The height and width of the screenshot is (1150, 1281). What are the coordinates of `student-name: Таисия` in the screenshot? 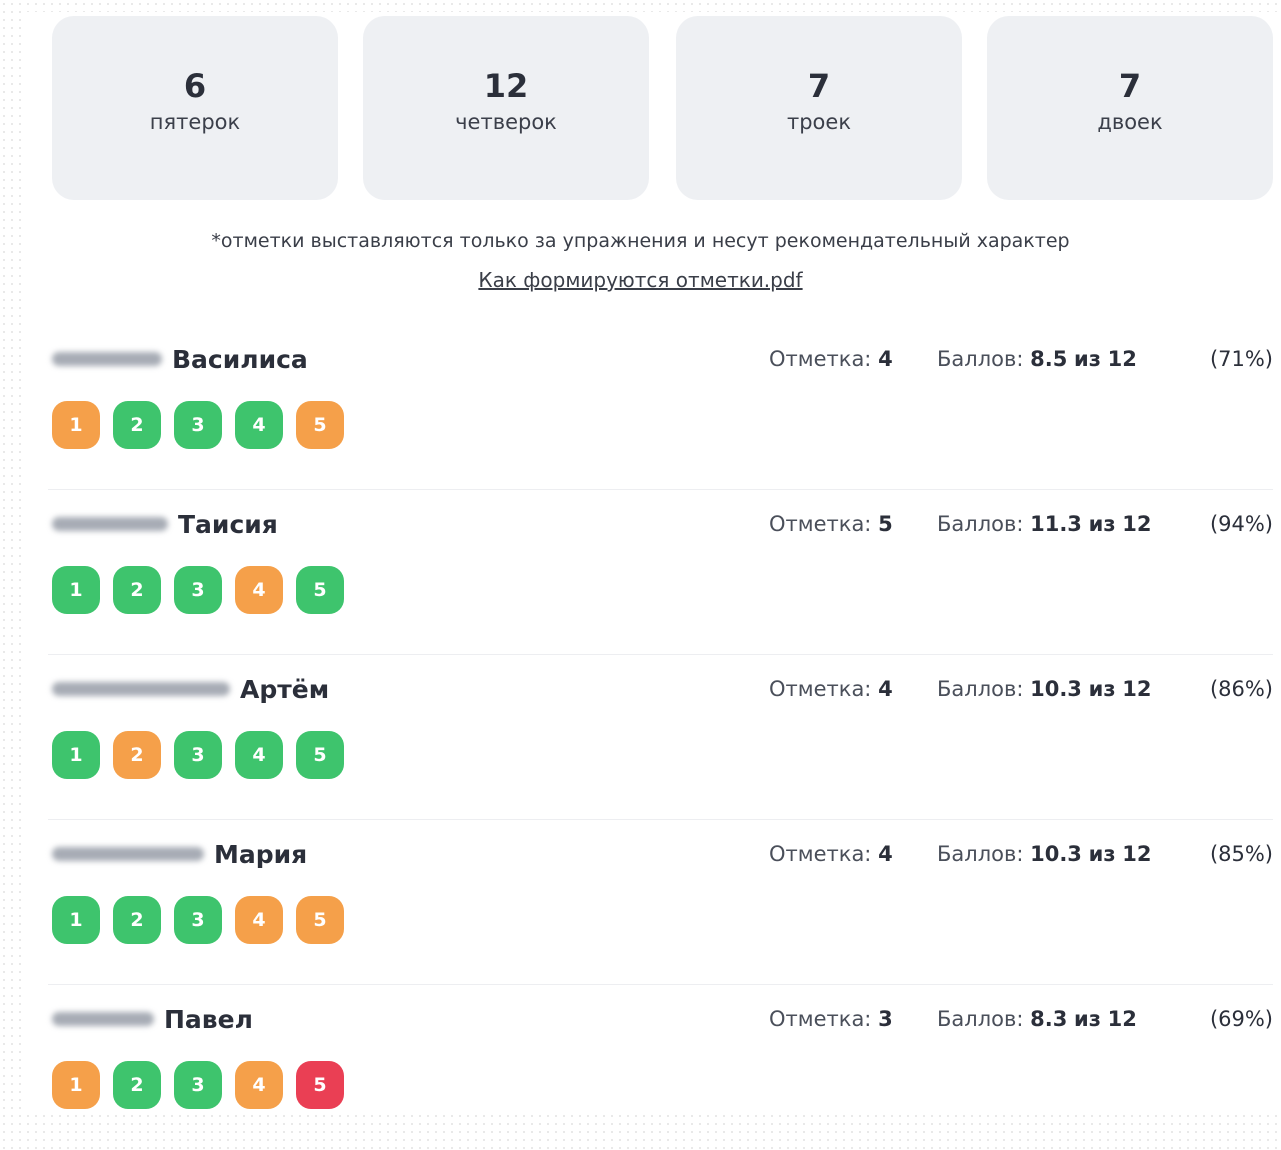 It's located at (165, 524).